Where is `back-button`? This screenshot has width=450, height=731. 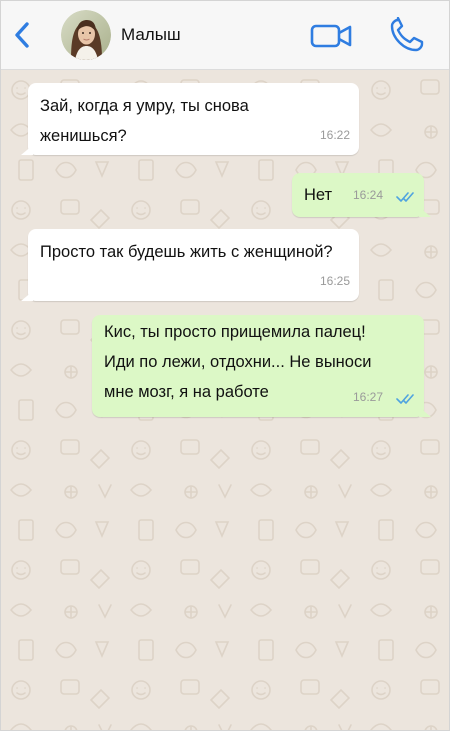
back-button is located at coordinates (23, 35).